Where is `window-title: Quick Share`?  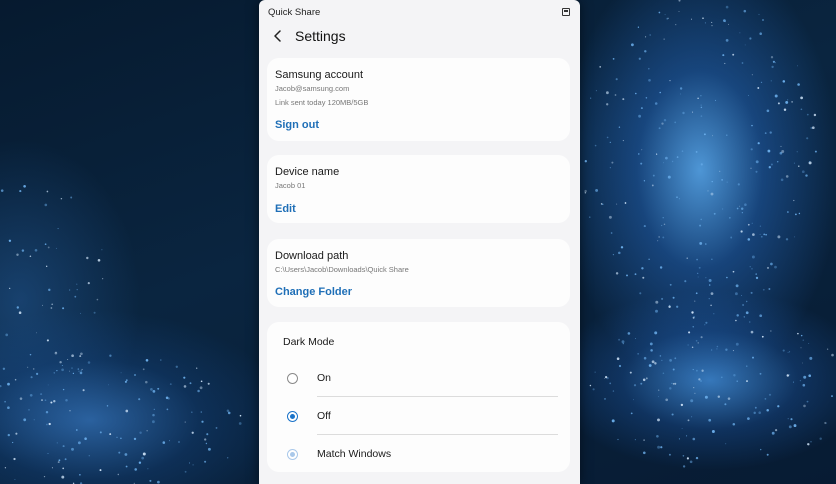
window-title: Quick Share is located at coordinates (294, 12).